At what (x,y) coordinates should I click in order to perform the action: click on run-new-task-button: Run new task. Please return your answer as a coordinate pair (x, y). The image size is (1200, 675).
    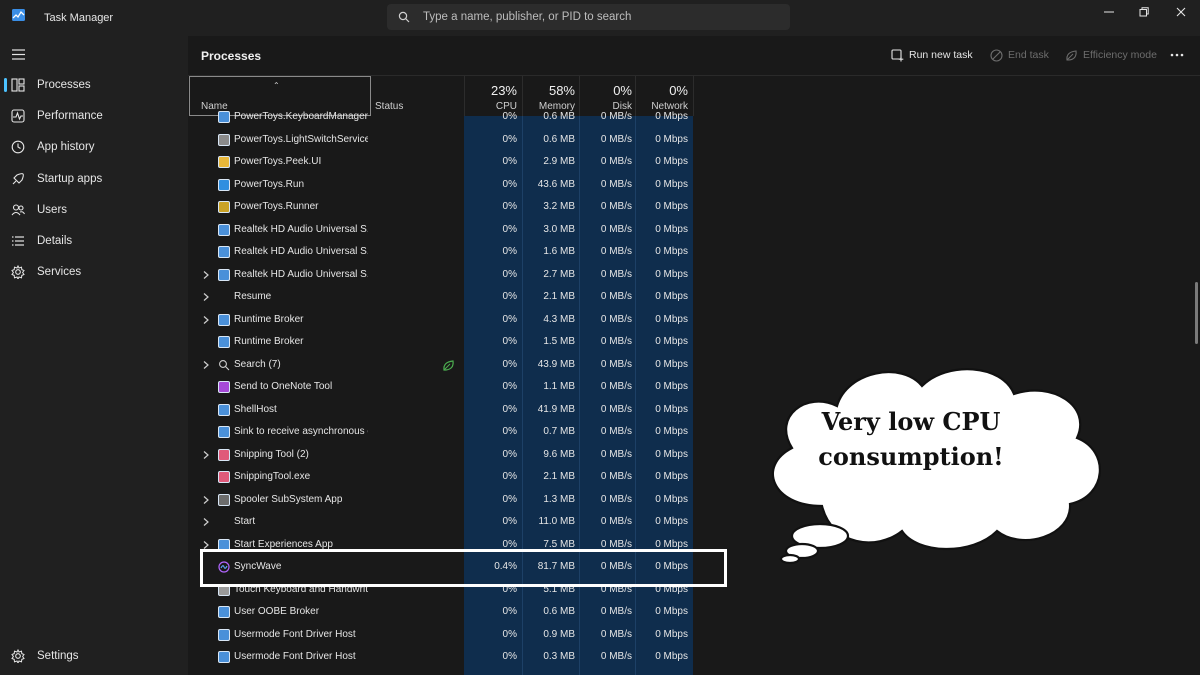
    Looking at the image, I should click on (932, 55).